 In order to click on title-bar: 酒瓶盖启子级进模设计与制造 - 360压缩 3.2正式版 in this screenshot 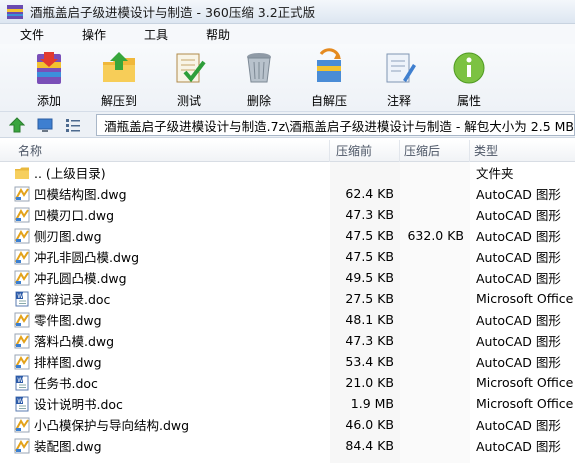, I will do `click(287, 12)`.